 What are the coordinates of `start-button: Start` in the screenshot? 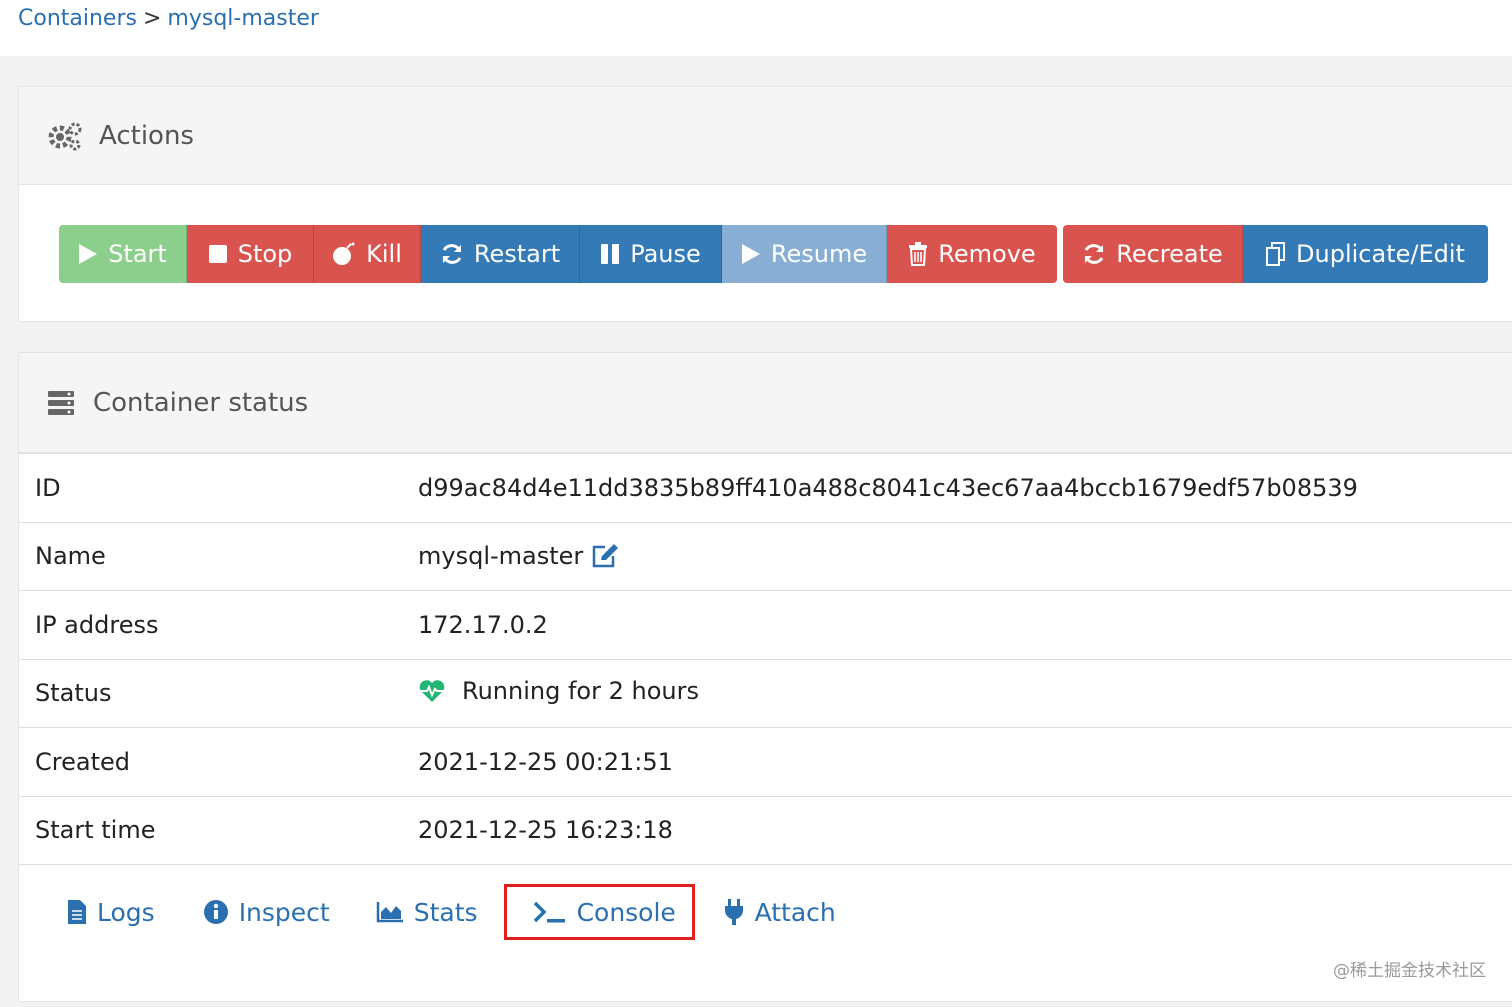 It's located at (123, 254).